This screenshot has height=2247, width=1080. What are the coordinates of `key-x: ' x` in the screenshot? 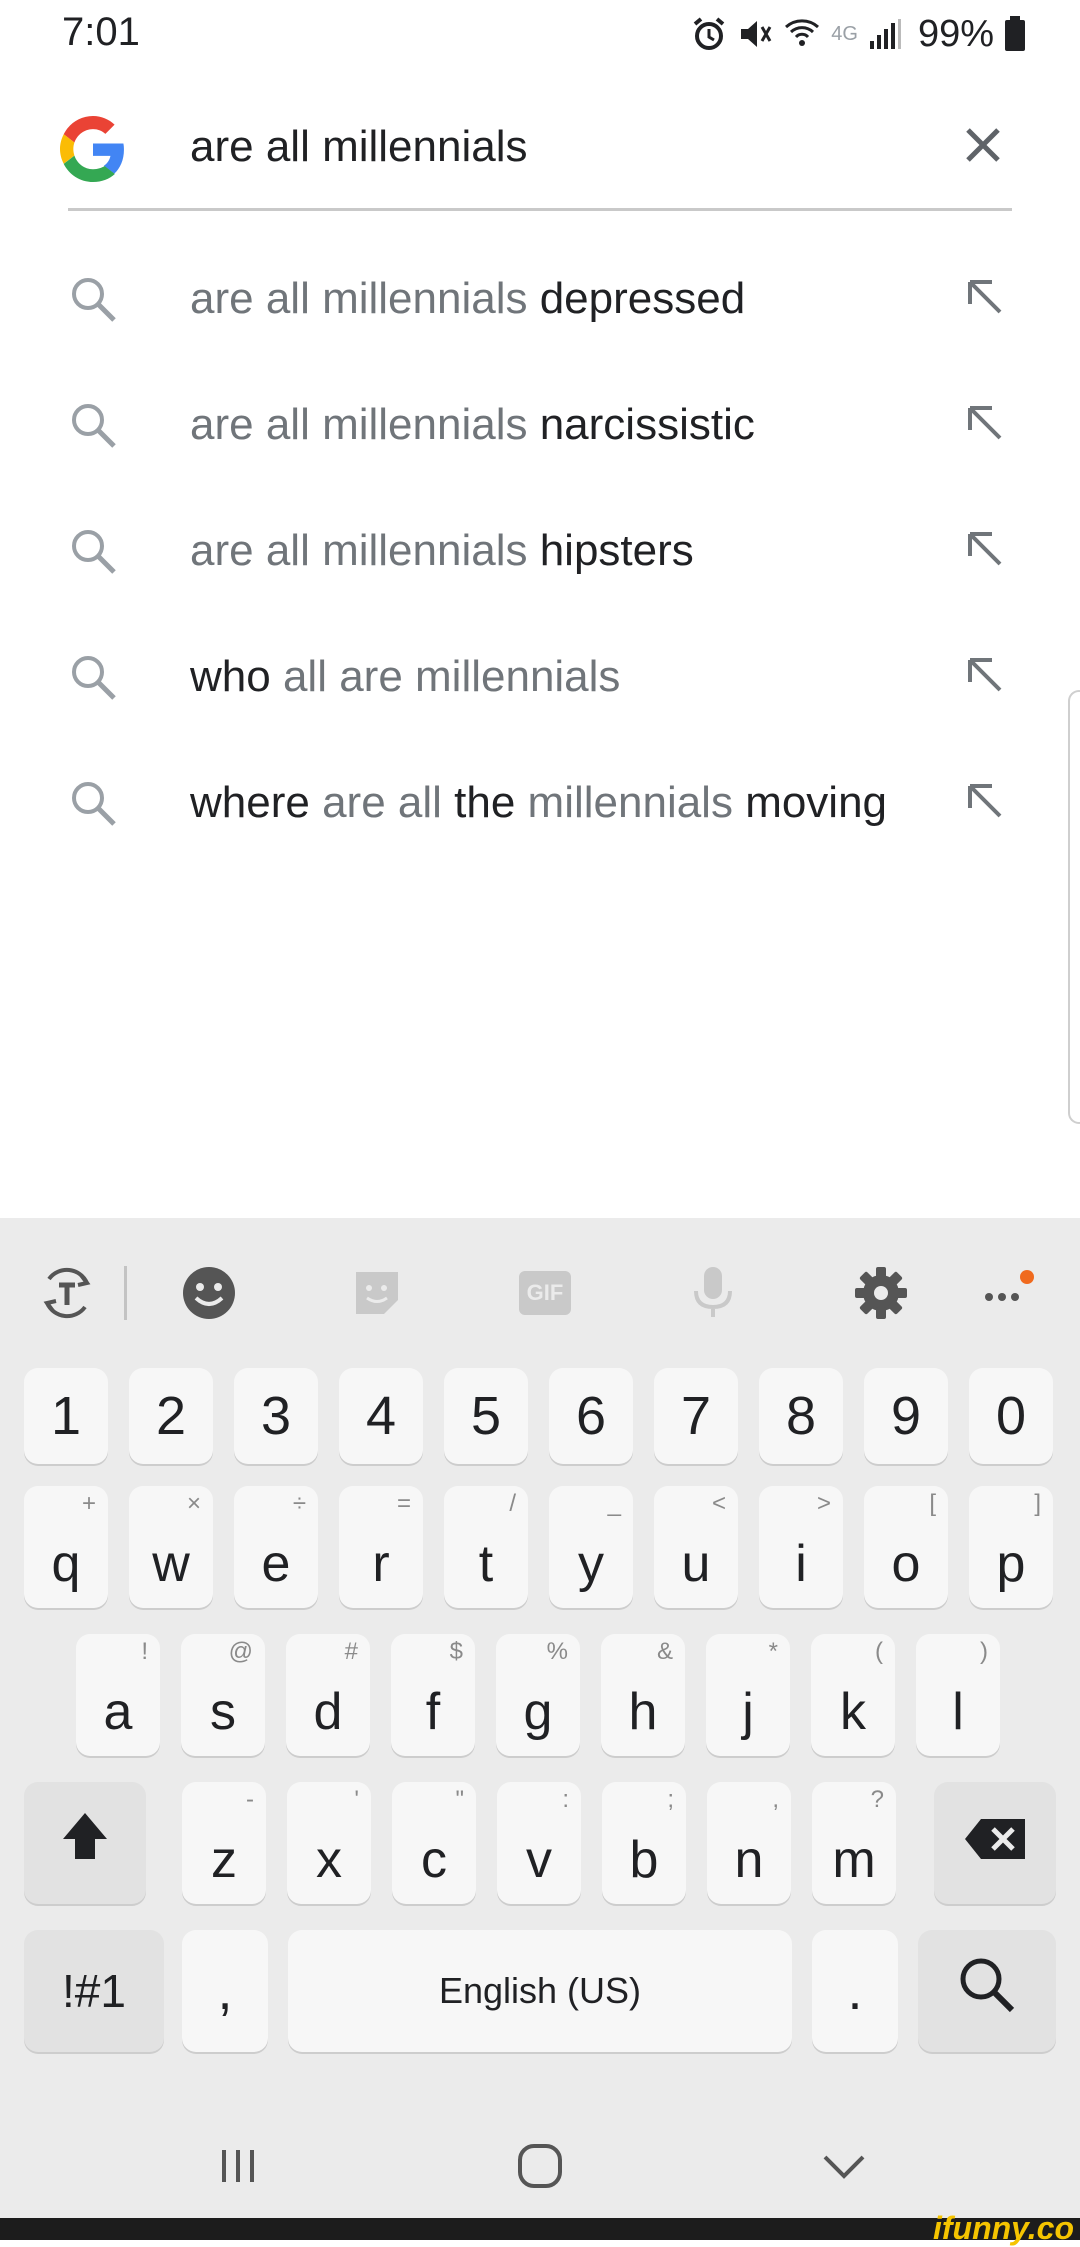 It's located at (329, 1843).